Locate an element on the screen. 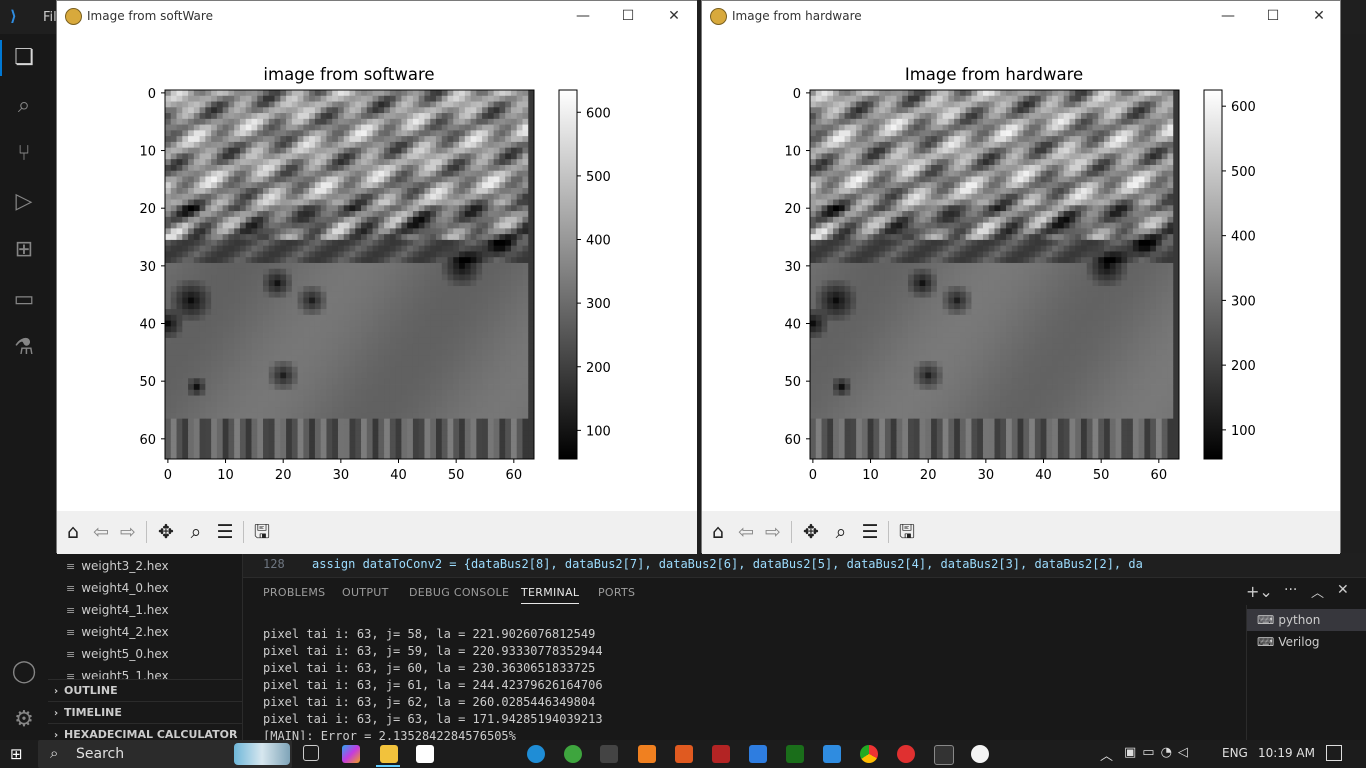 The image size is (1366, 768). section-outline: › OUTLINE is located at coordinates (145, 690).